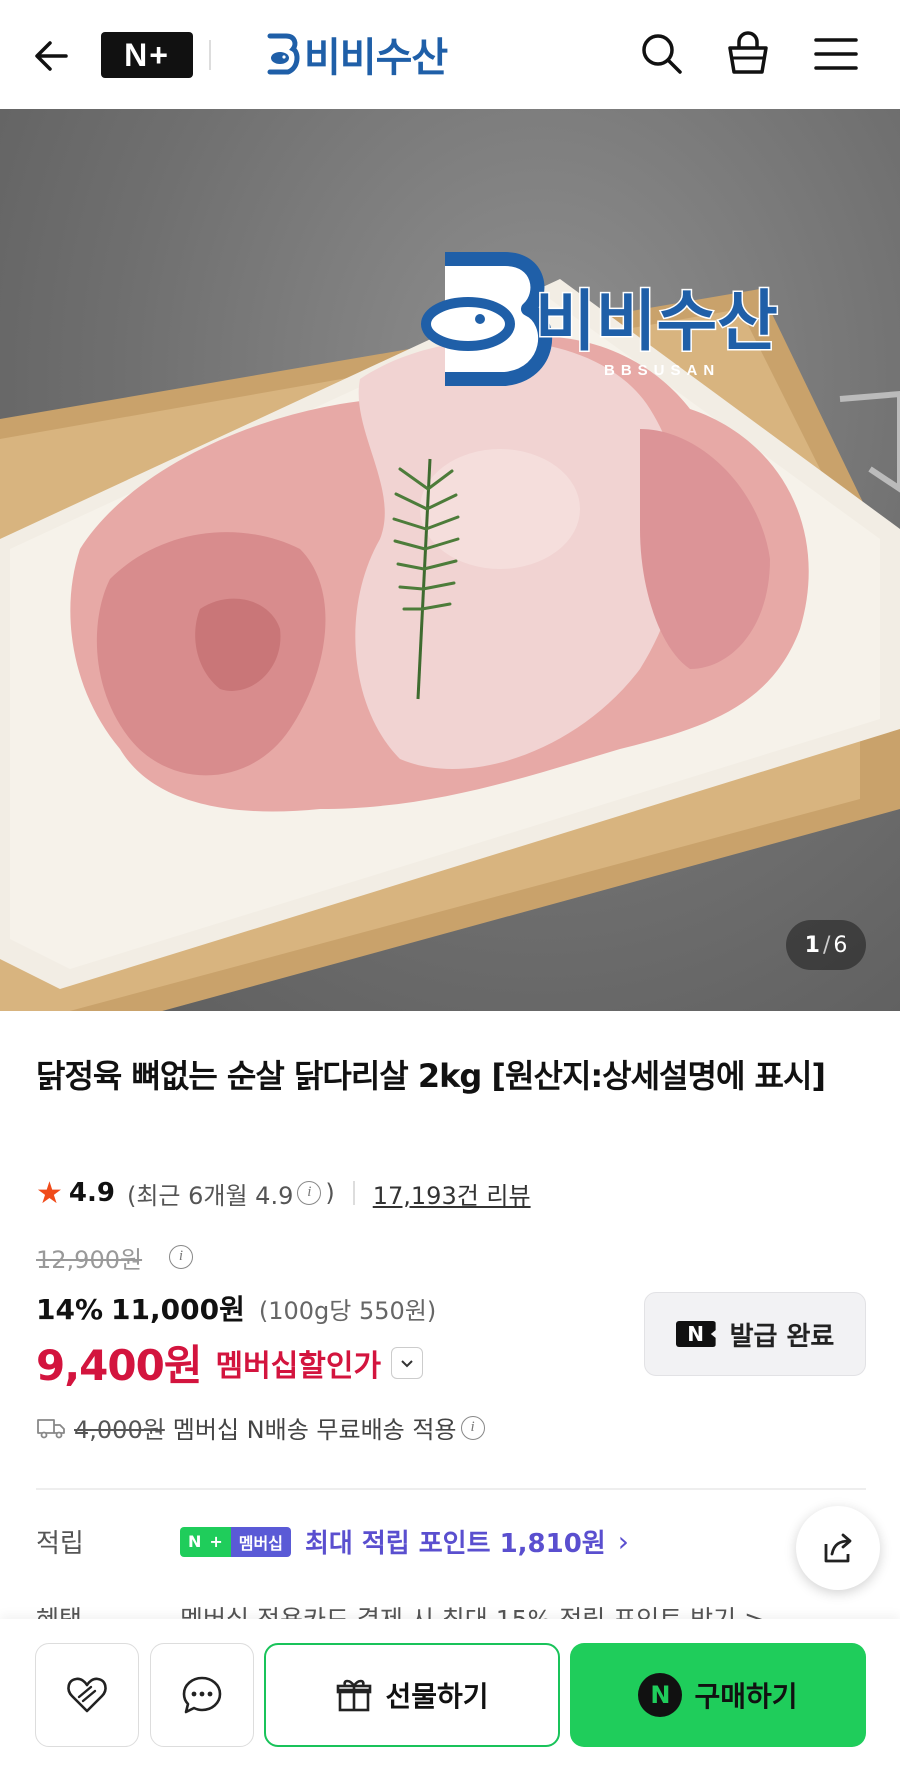 The height and width of the screenshot is (1769, 900). Describe the element at coordinates (147, 55) in the screenshot. I see `naver-plus-store-logo: N+` at that location.